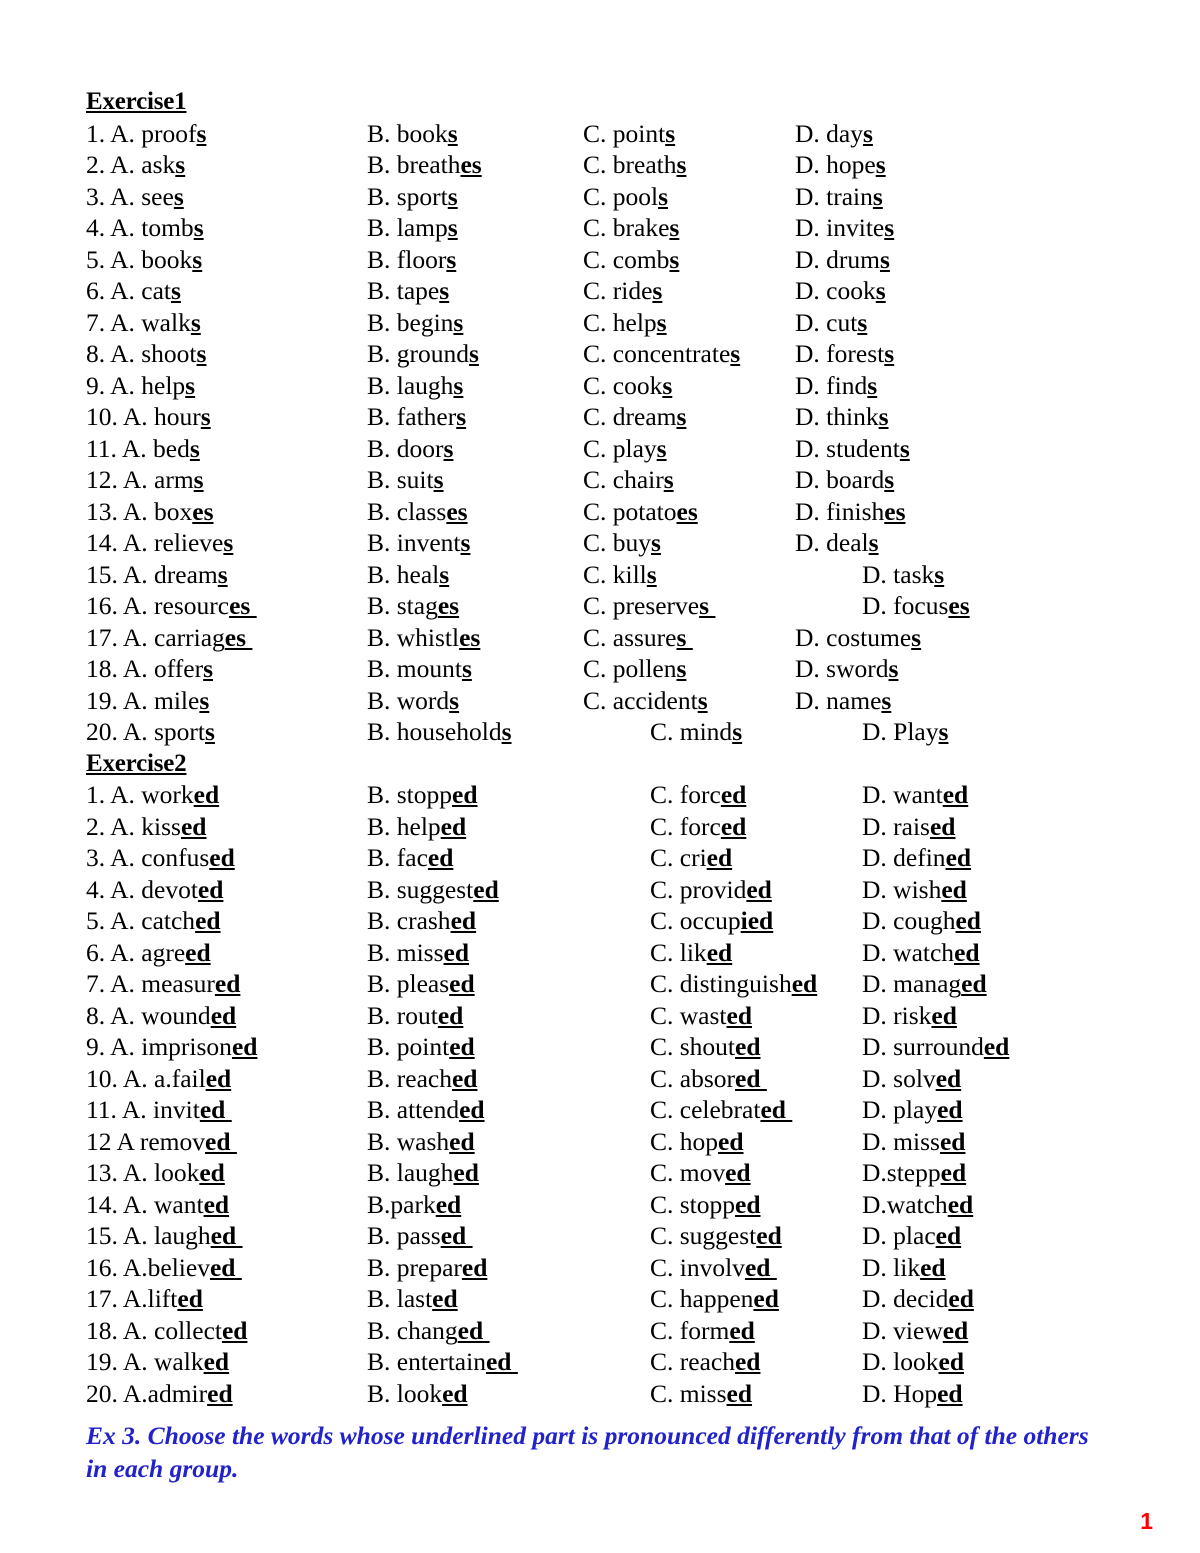  I want to click on answer-option-a: 17. A.lifted, so click(144, 1299).